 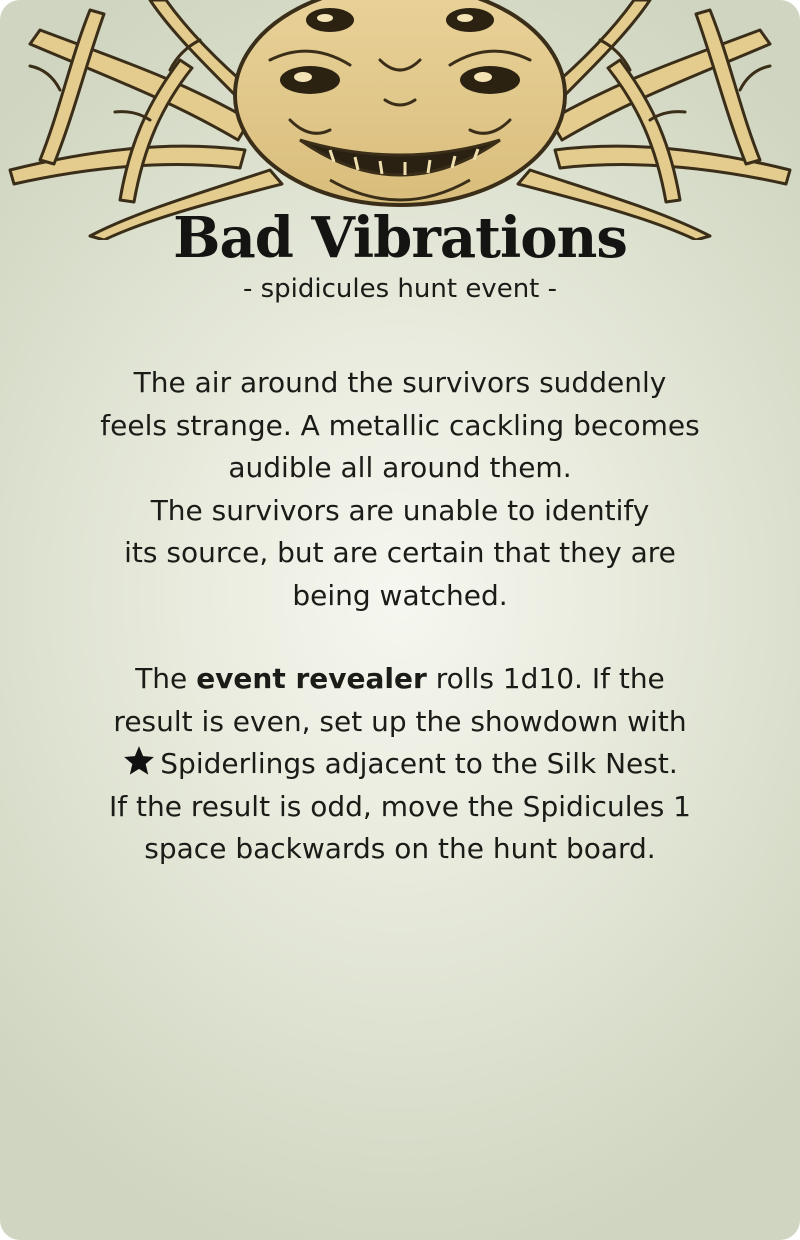 What do you see at coordinates (400, 595) in the screenshot?
I see `flavor-line: being watched.` at bounding box center [400, 595].